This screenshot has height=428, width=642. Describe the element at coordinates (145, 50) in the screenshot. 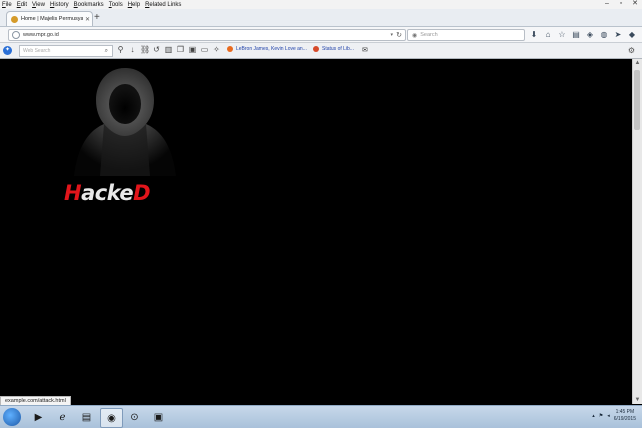

I see `link-icon: ⛓` at that location.